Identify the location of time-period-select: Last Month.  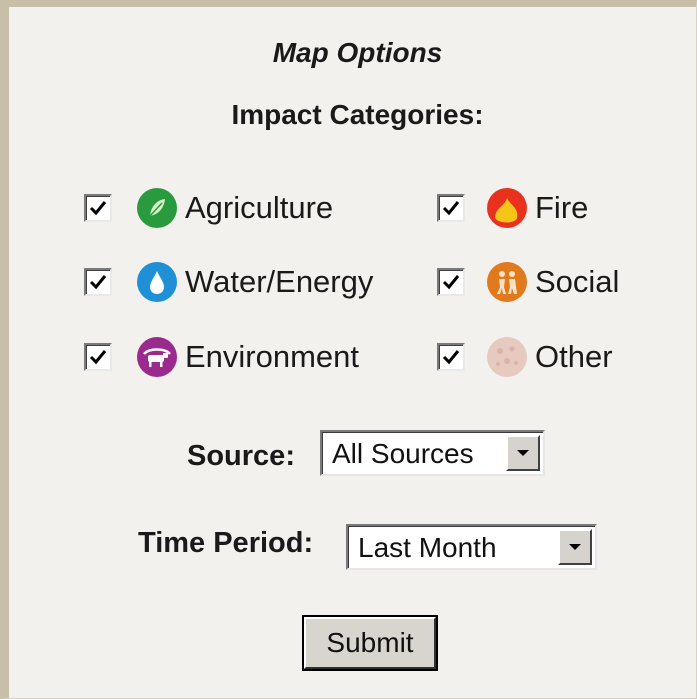
(471, 547).